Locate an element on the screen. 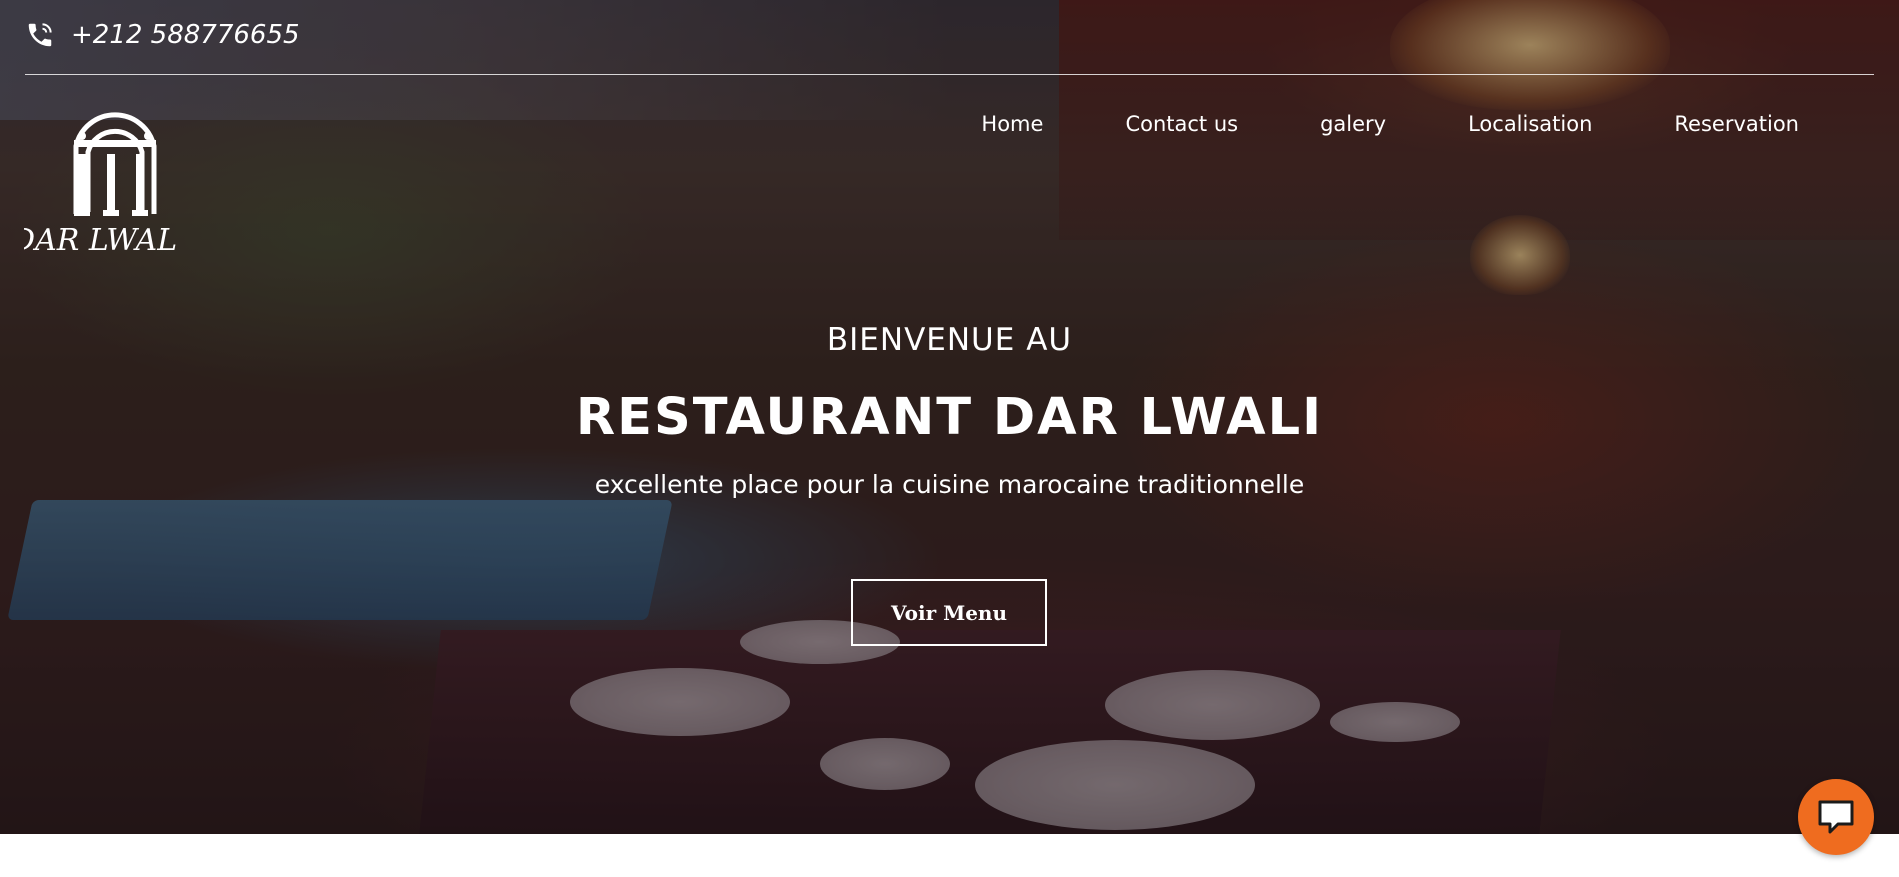 The image size is (1899, 877). nav-home: Home is located at coordinates (1012, 124).